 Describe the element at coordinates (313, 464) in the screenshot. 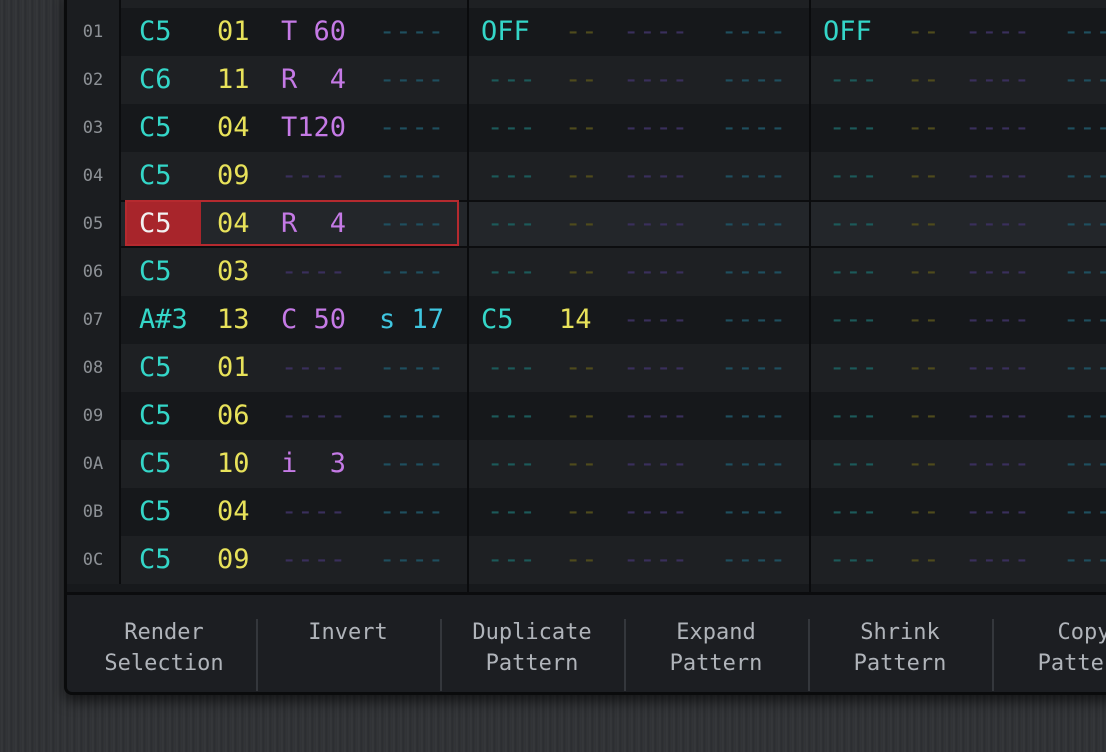

I see `effect-cell: i 3` at that location.